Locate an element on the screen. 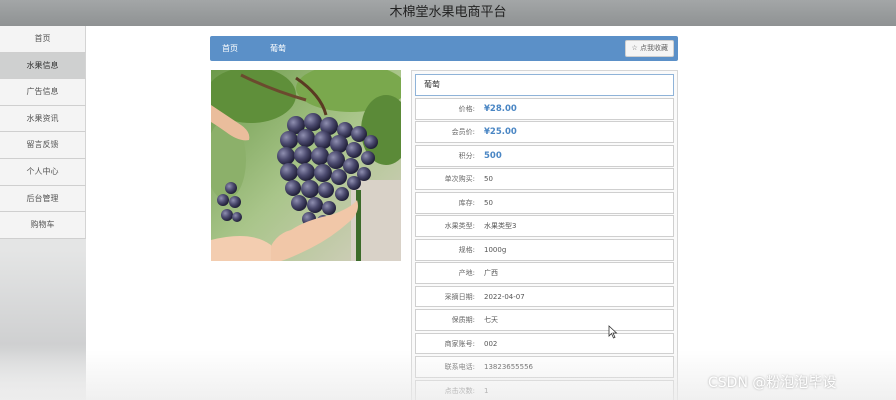 The image size is (896, 400). field-label: 联系电话: is located at coordinates (459, 367).